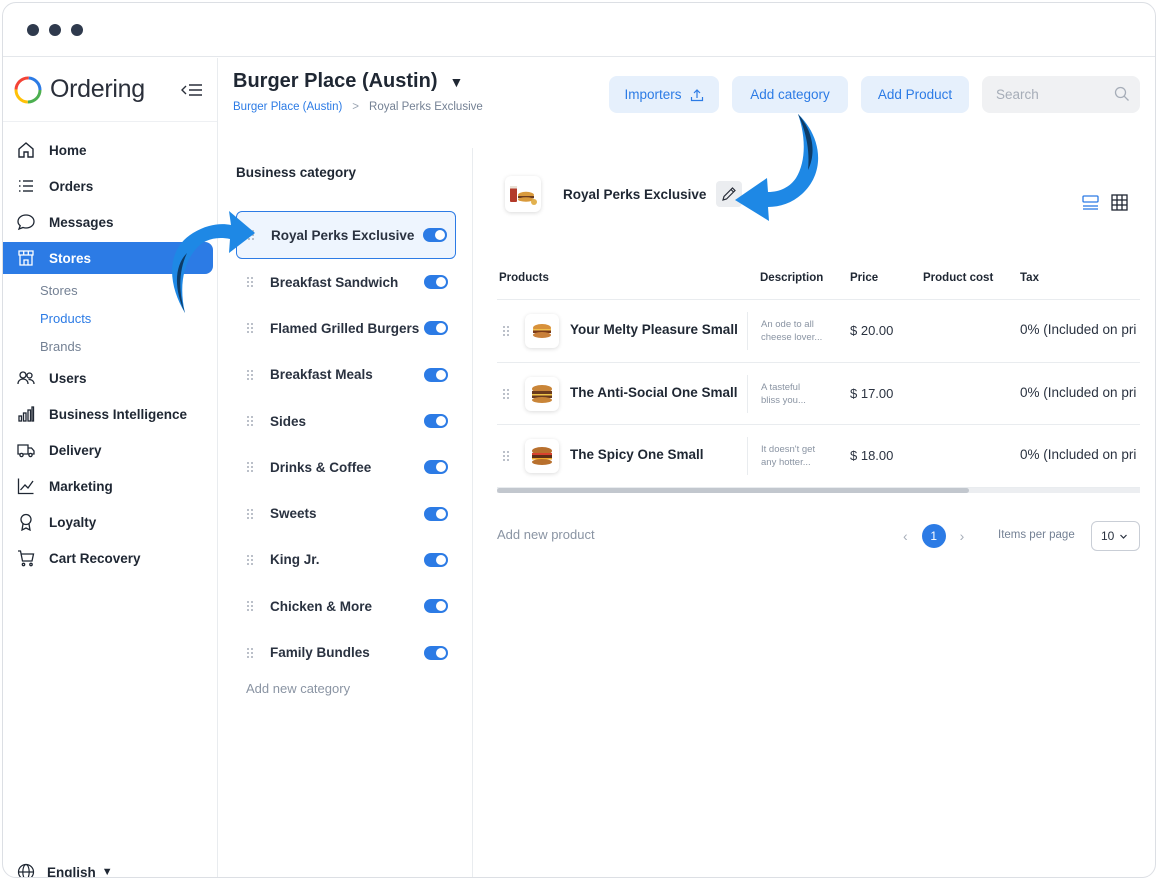 This screenshot has width=1159, height=882. I want to click on category-image, so click(523, 194).